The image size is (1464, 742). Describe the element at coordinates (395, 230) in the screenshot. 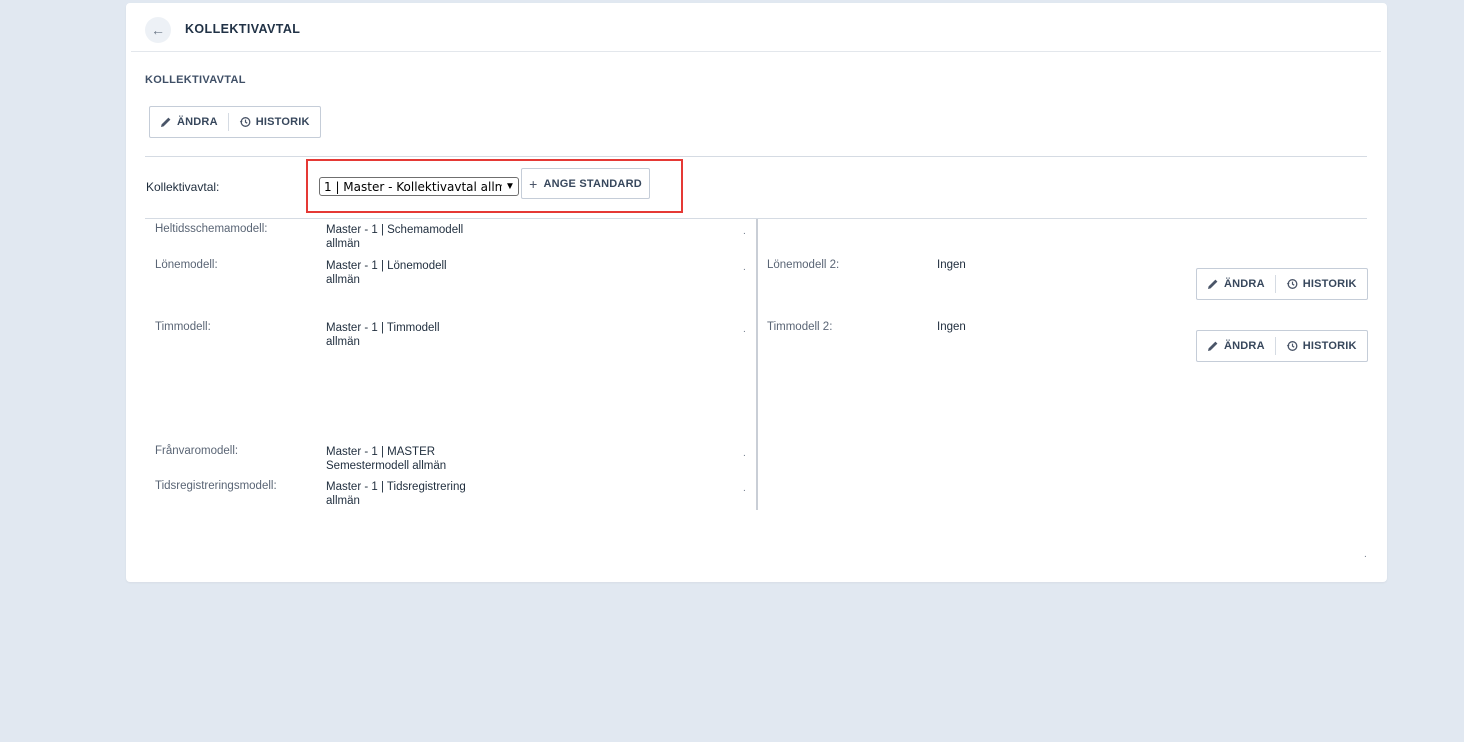

I see `value-line: Master - 1 | Schemamodell` at that location.